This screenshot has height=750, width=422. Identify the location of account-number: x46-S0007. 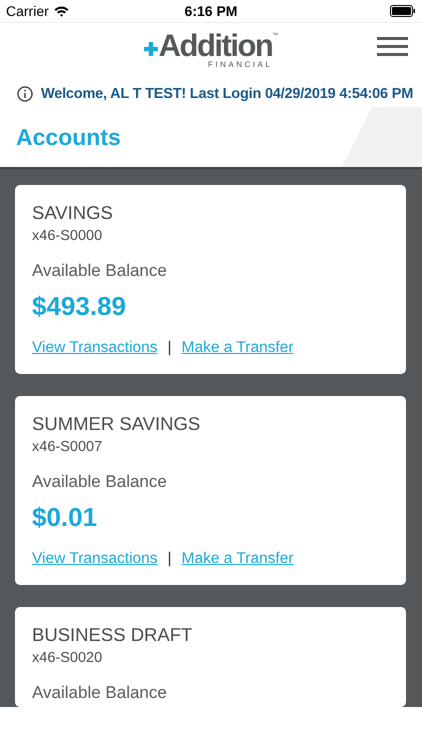
(68, 447).